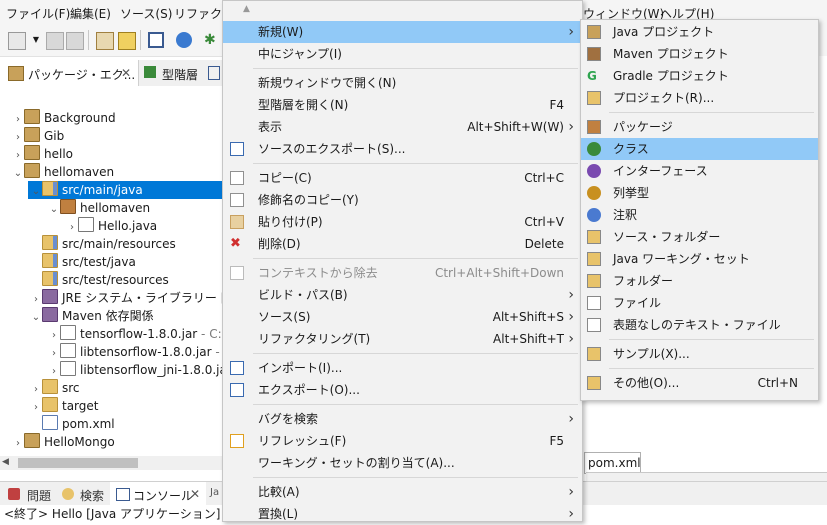 Image resolution: width=827 pixels, height=525 pixels. I want to click on submenu-item: Java プロジェクト, so click(699, 32).